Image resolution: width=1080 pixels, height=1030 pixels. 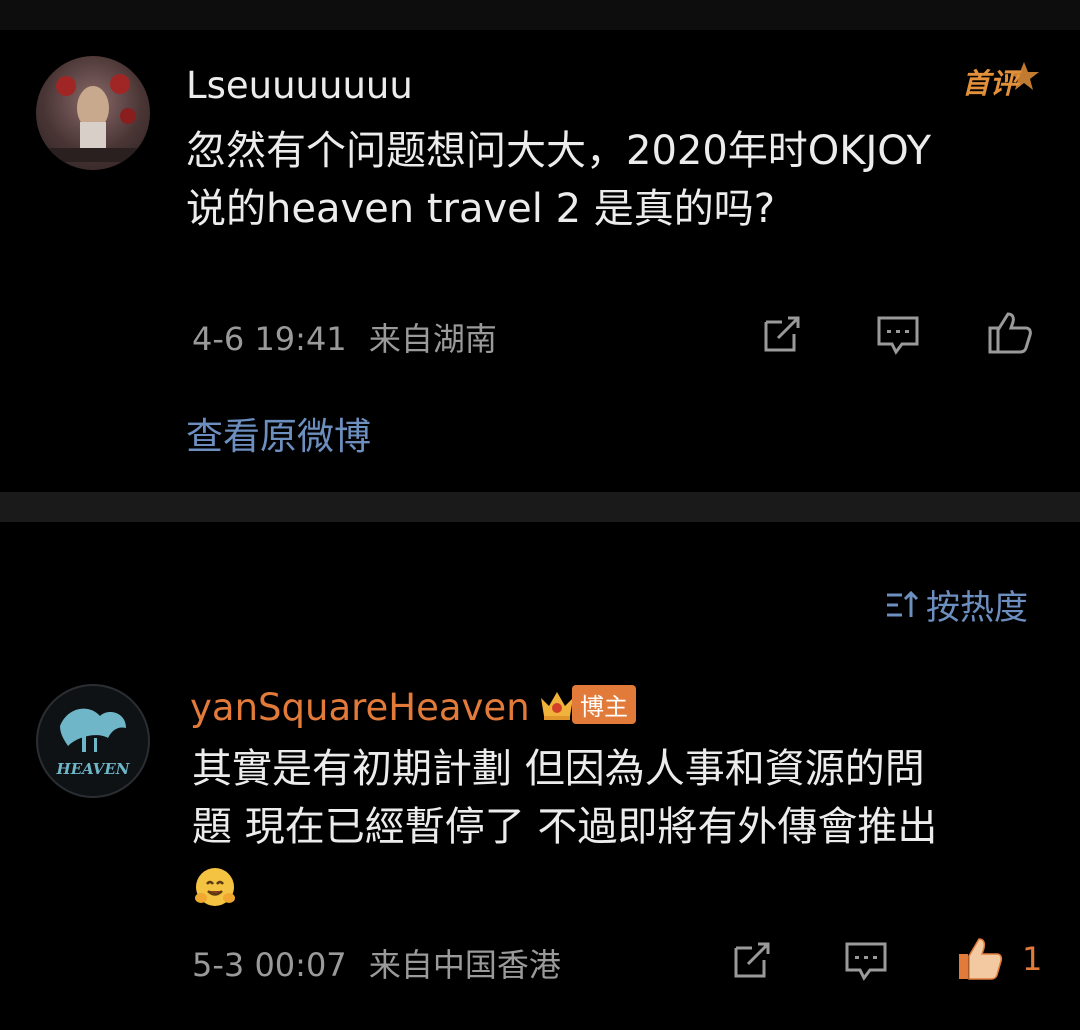 I want to click on comment-meta: 5-3 00:07 来自中国香港, so click(x=376, y=963).